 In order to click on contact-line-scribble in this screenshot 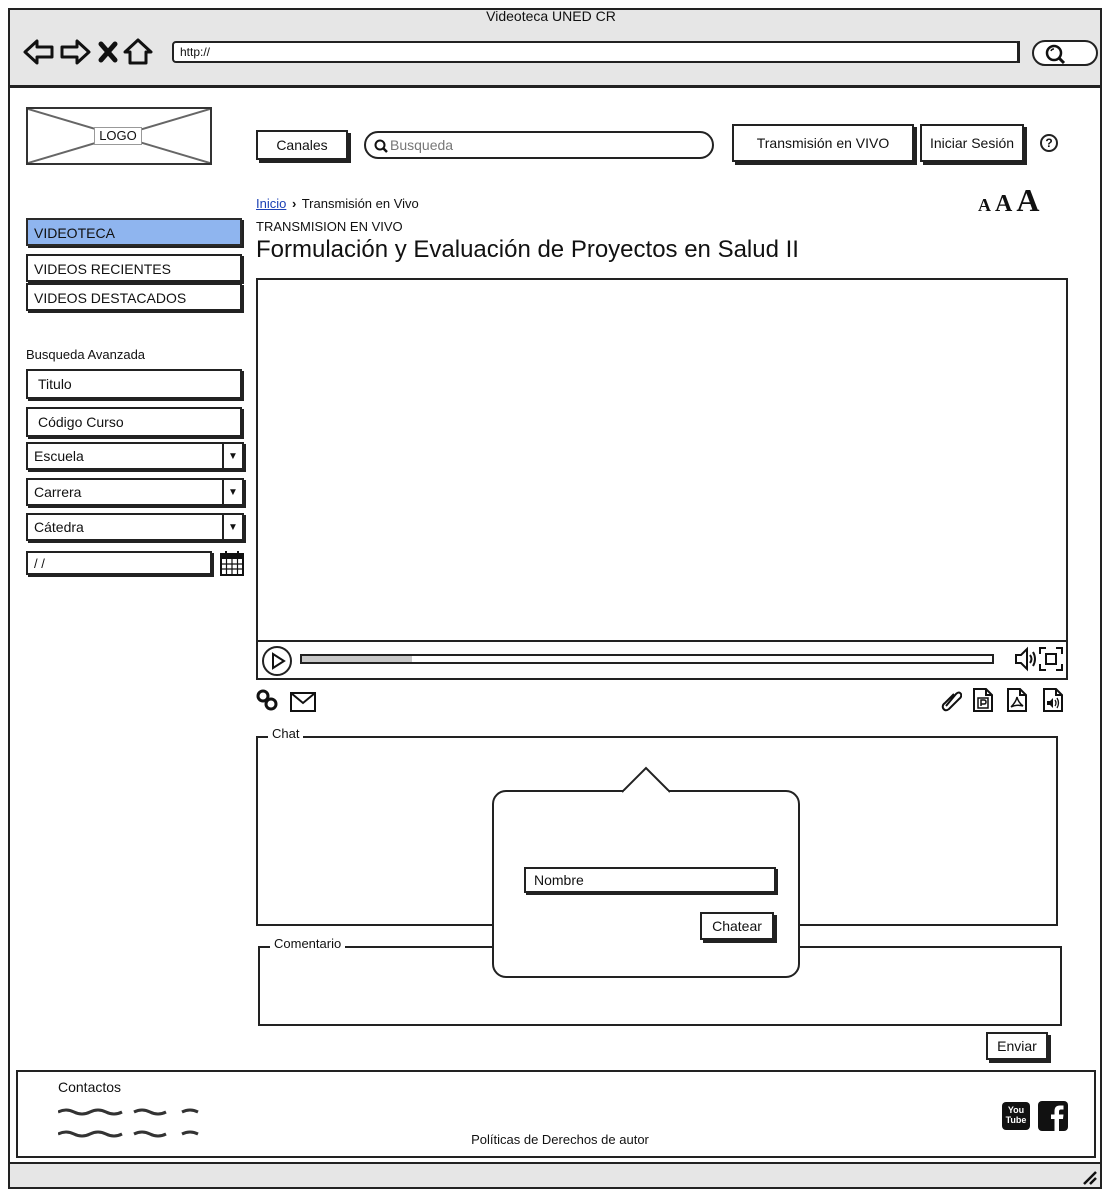, I will do `click(128, 1112)`.